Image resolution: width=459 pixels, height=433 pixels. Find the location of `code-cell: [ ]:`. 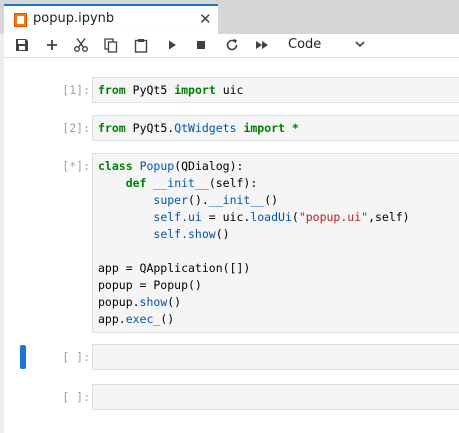

code-cell: [ ]: is located at coordinates (231, 397).